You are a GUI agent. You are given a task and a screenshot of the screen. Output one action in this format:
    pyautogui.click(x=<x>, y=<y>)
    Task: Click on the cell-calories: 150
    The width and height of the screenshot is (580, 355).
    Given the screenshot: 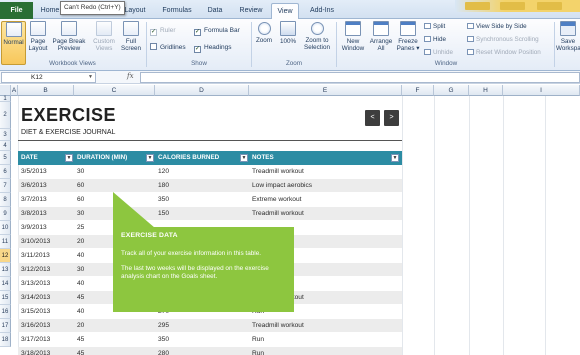 What is the action you would take?
    pyautogui.click(x=162, y=213)
    